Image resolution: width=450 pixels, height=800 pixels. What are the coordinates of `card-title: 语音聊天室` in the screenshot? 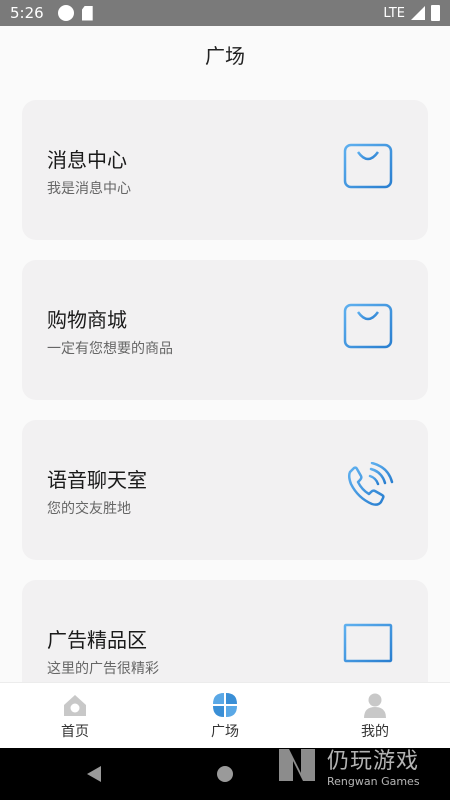 It's located at (97, 480).